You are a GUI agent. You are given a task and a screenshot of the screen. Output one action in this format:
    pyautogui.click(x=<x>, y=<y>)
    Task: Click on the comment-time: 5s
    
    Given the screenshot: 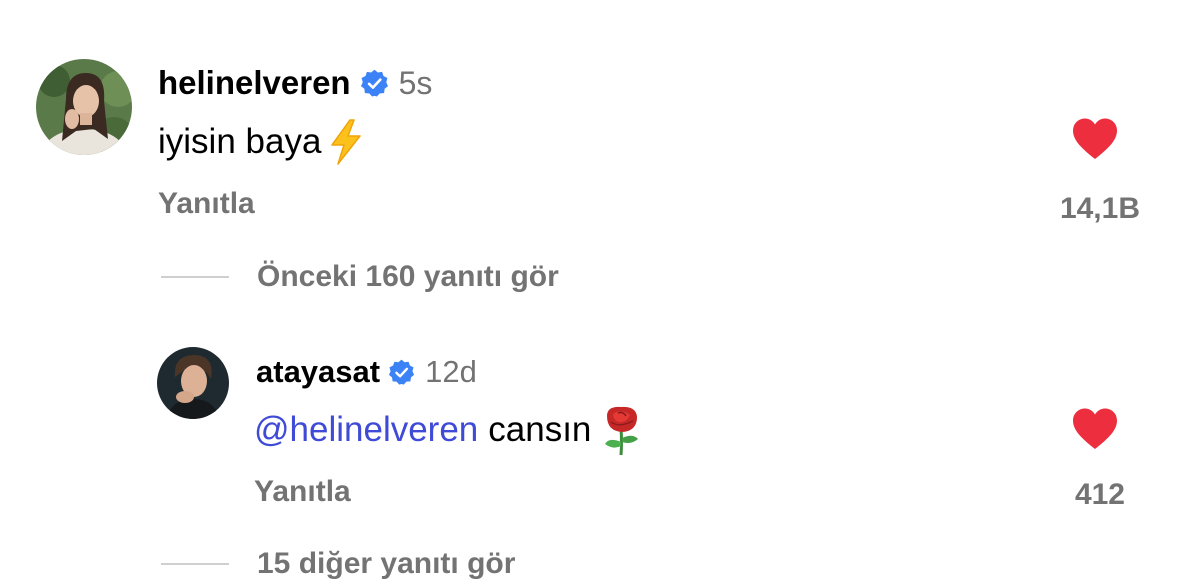 What is the action you would take?
    pyautogui.click(x=415, y=82)
    